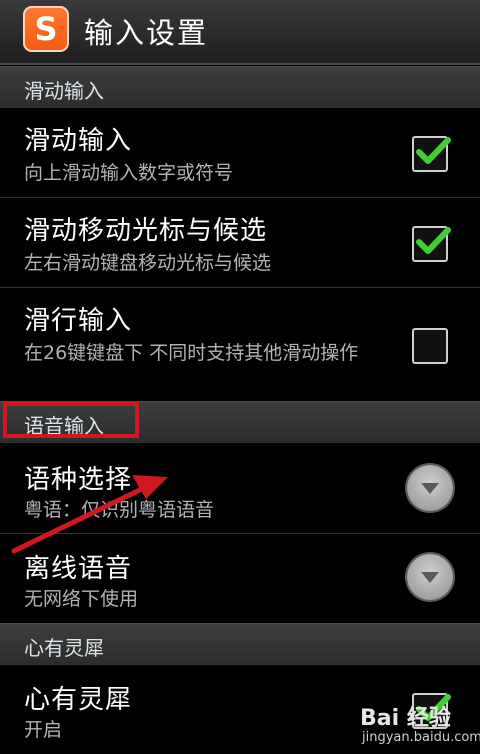 Image resolution: width=480 pixels, height=754 pixels. I want to click on setting-title: 滑动输入, so click(78, 141).